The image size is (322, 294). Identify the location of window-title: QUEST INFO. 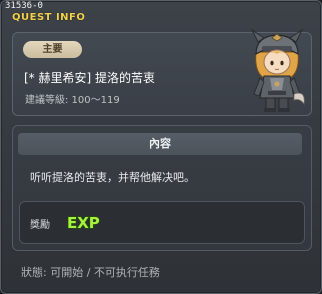
(49, 17).